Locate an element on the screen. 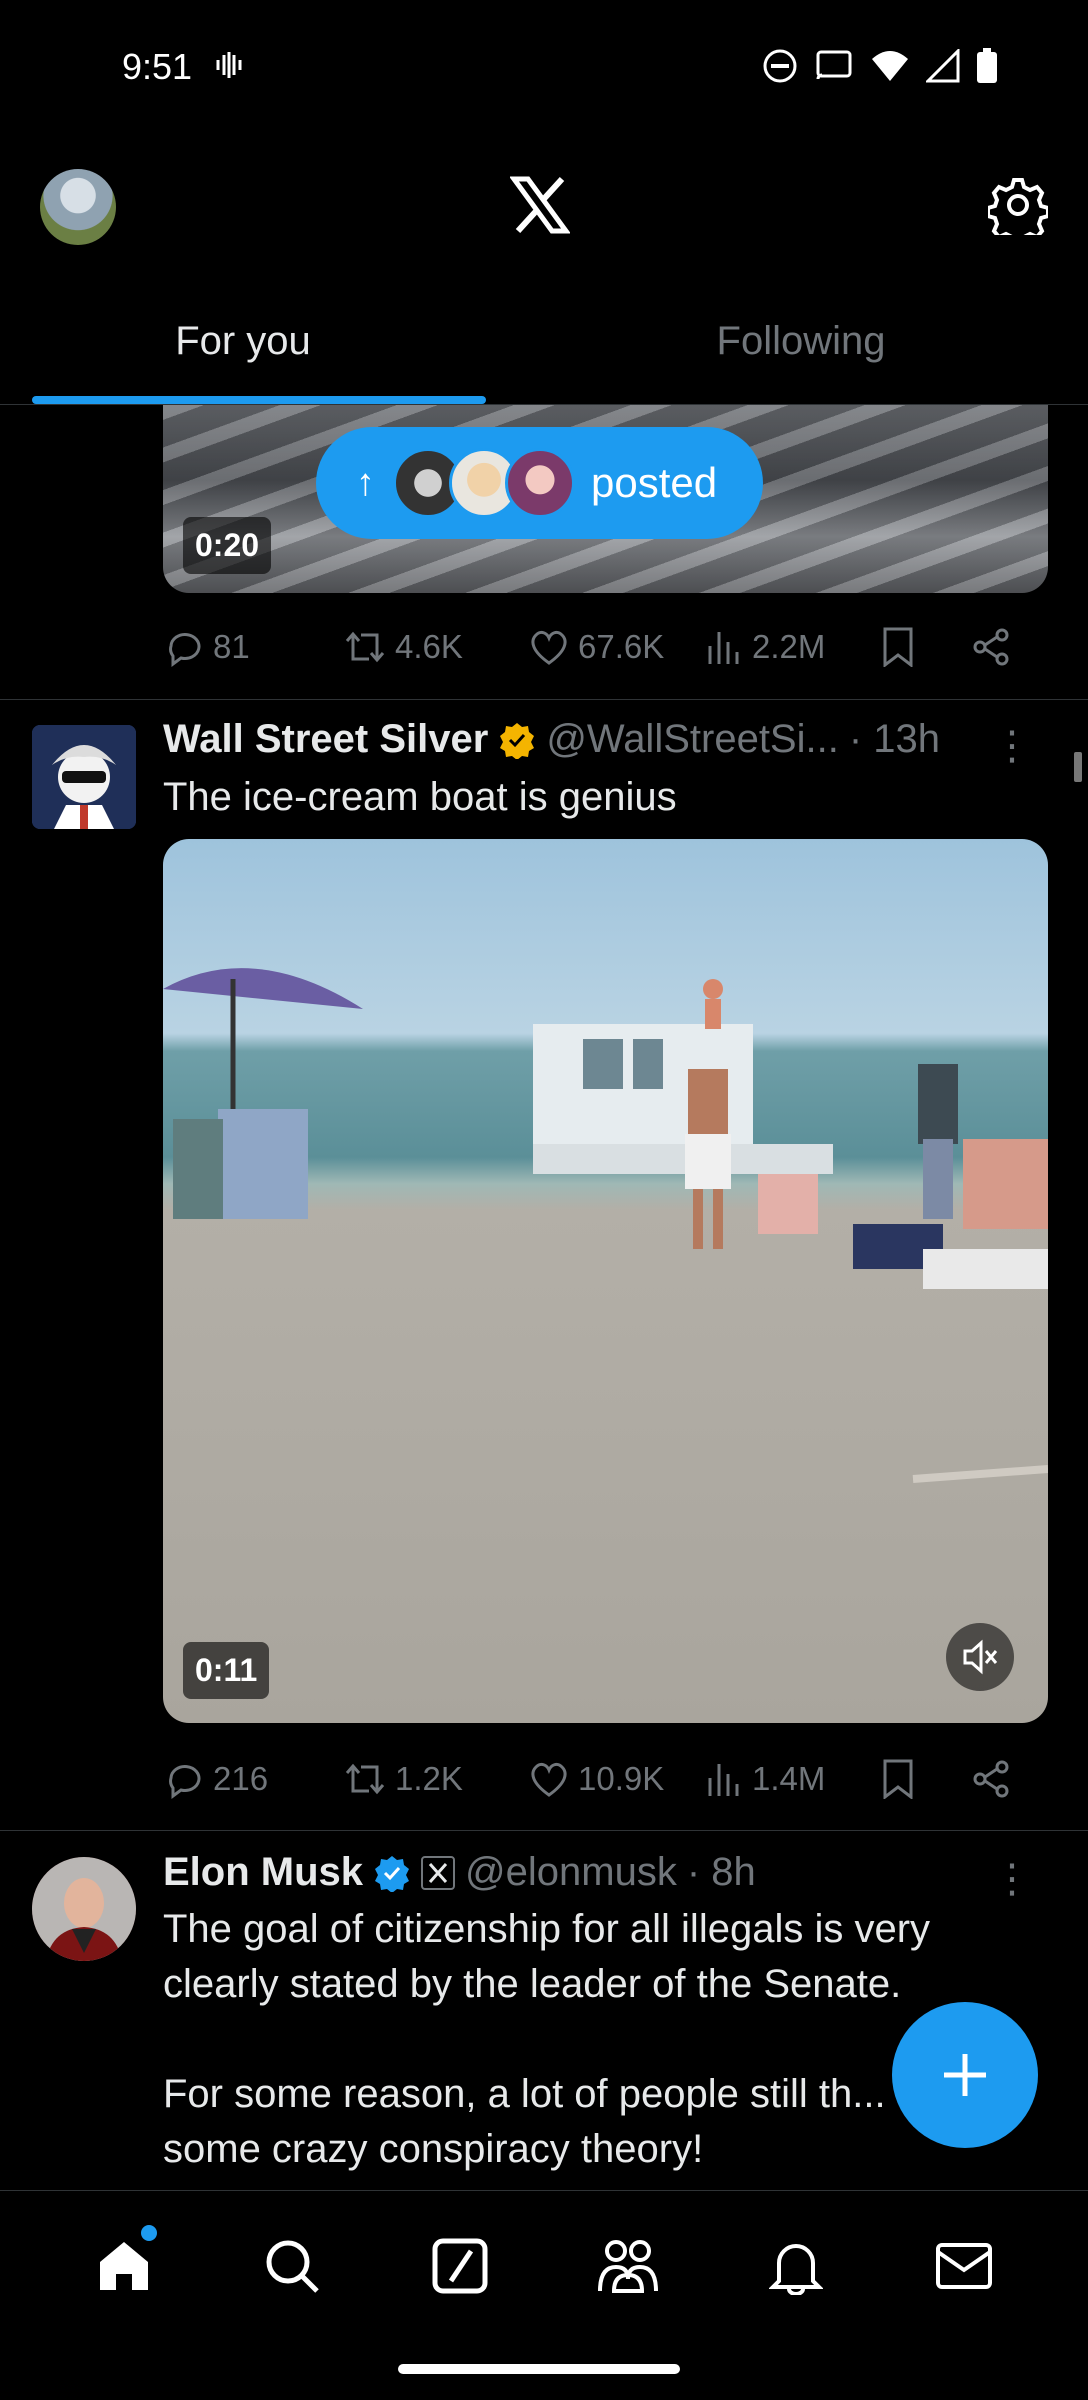  views-button: 1.4M is located at coordinates (793, 1779).